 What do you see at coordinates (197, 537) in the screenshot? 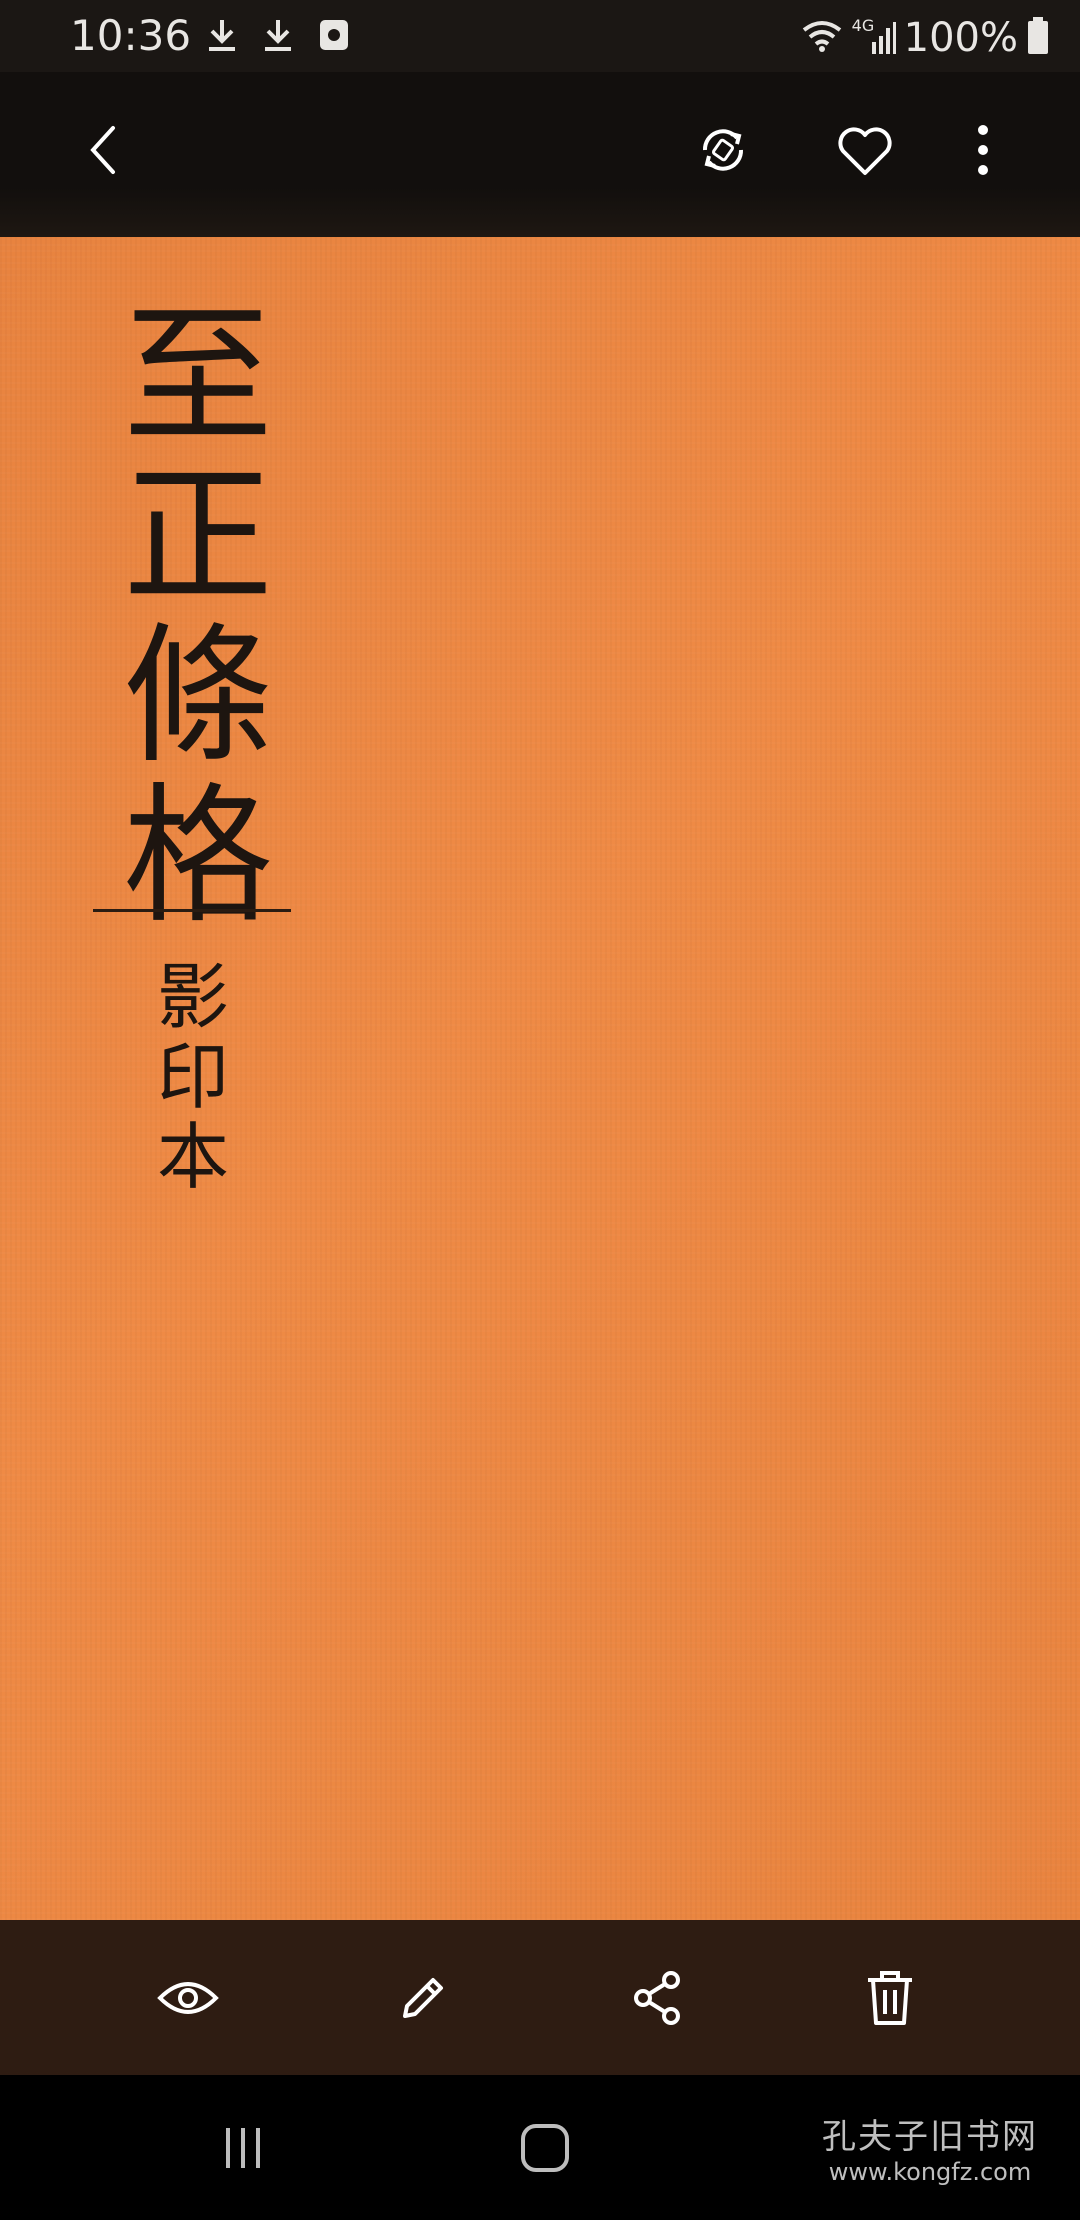
I see `title-char: 正` at bounding box center [197, 537].